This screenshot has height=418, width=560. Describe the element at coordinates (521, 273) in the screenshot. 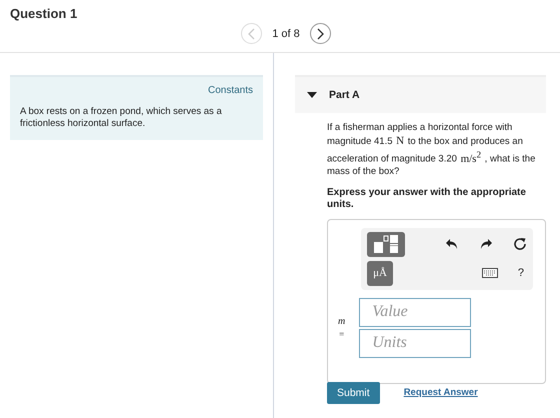

I see `help-button: ?` at that location.